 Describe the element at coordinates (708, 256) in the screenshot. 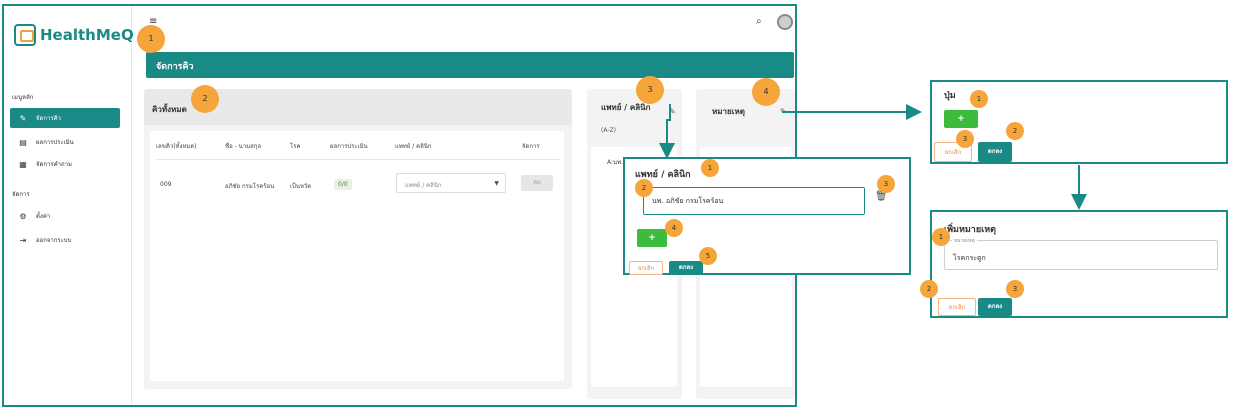

I see `callout-marker: 5` at that location.